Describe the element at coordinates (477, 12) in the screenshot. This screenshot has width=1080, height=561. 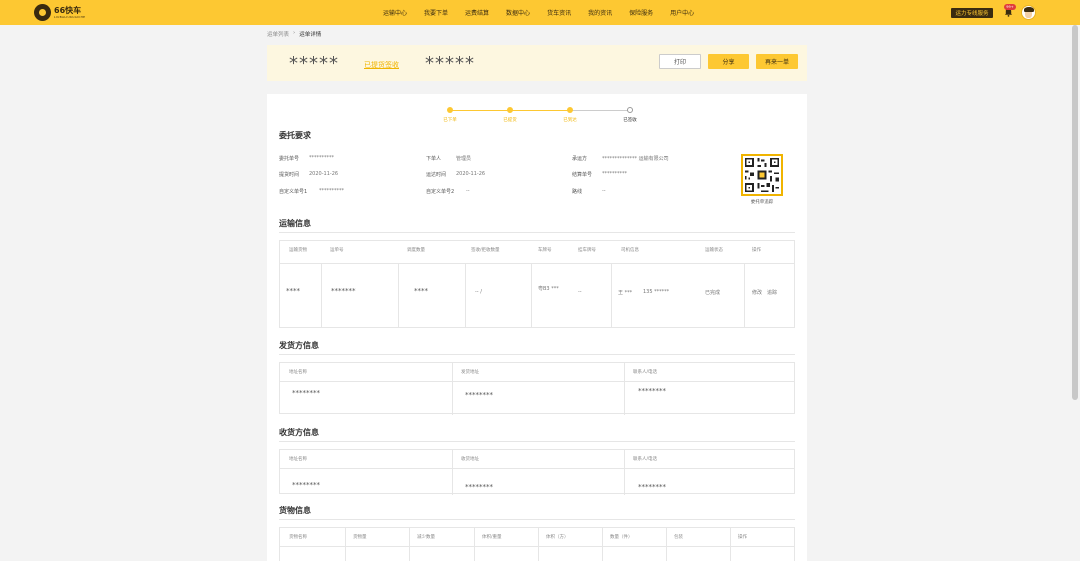
I see `nav-item-freight-settlement: 运费结算` at that location.